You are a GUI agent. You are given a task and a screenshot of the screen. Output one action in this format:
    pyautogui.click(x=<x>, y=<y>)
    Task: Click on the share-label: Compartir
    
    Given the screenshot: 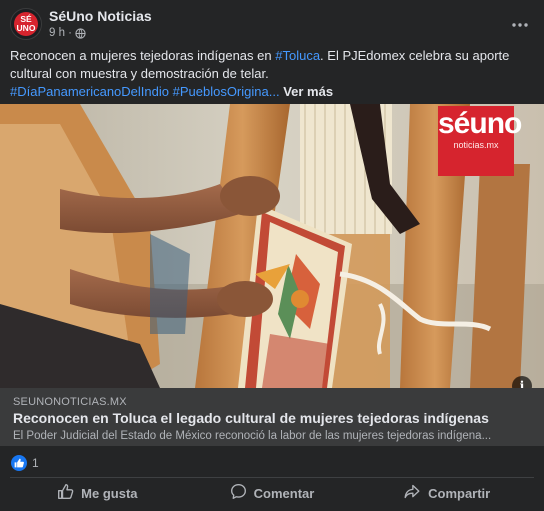 What is the action you would take?
    pyautogui.click(x=459, y=493)
    